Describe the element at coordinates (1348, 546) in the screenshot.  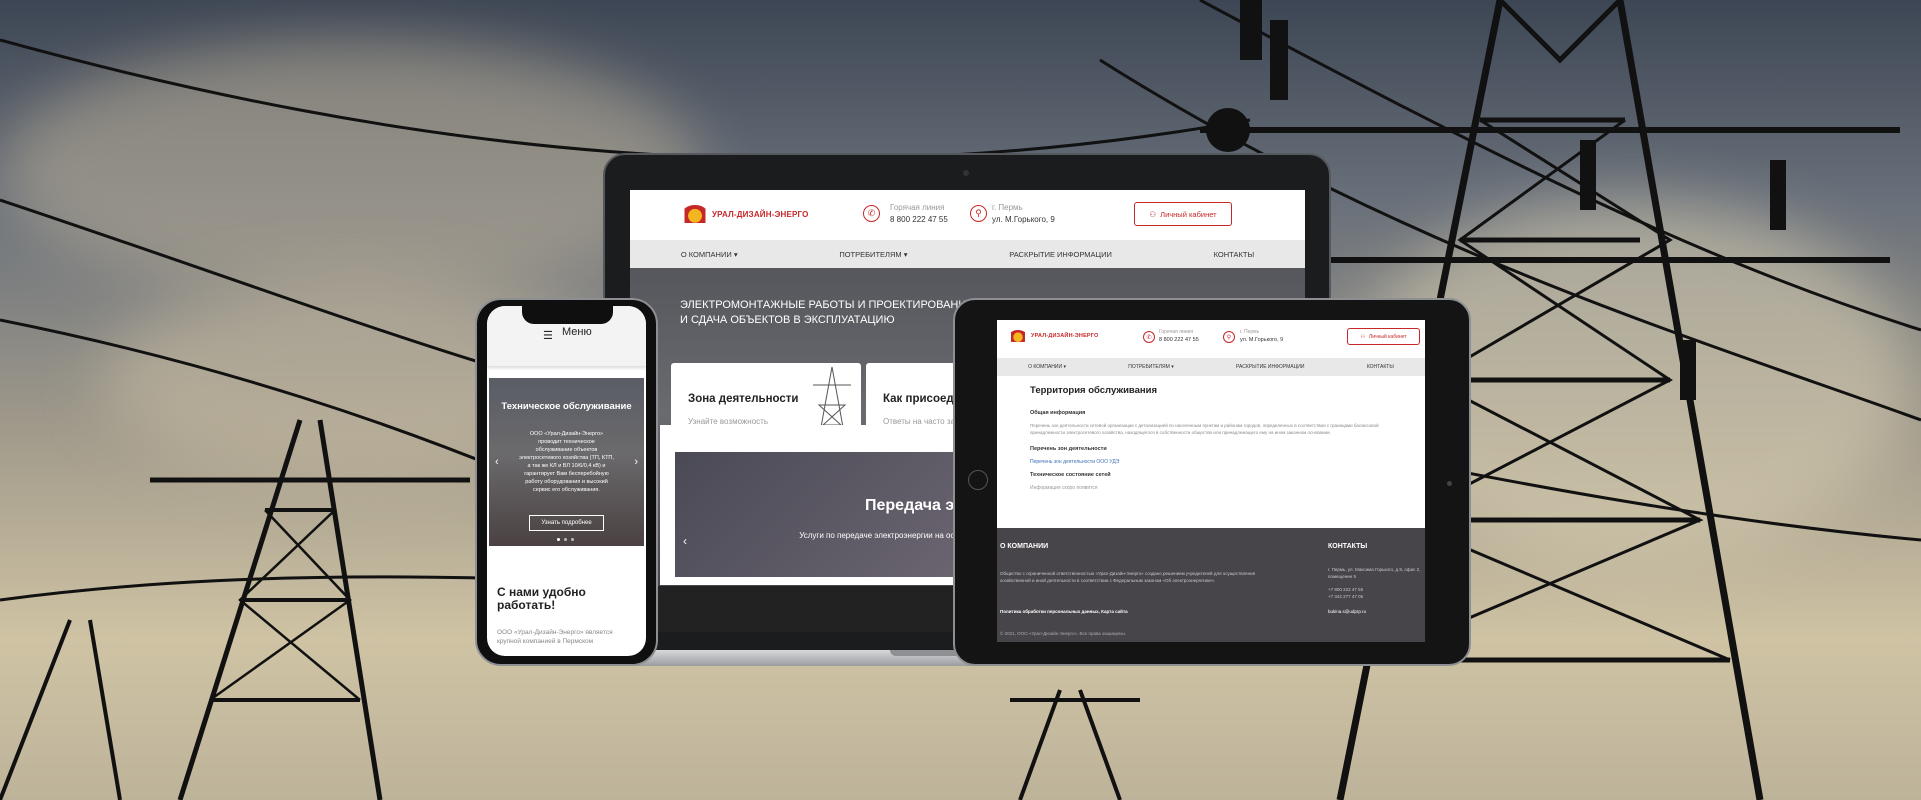
I see `footer-heading: КОНТАКТЫ` at that location.